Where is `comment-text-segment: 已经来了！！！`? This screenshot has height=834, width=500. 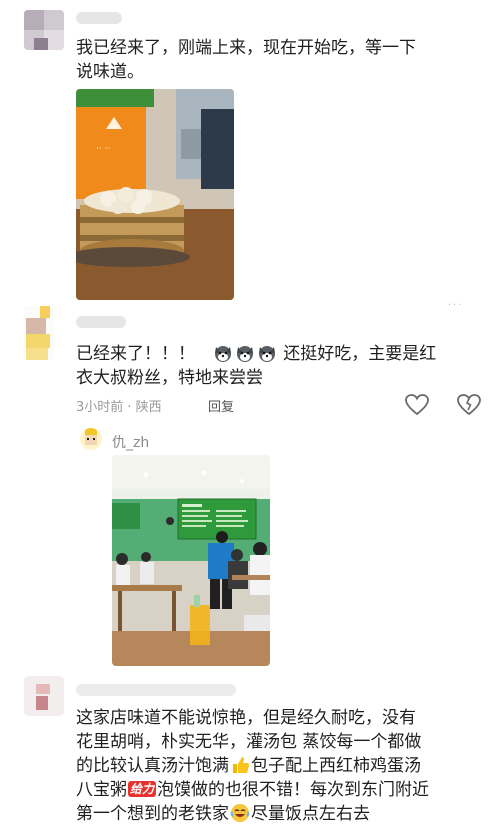 comment-text-segment: 已经来了！！！ is located at coordinates (135, 354).